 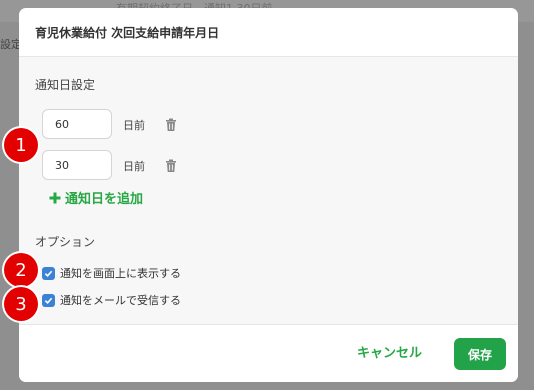 I want to click on plus-icon, so click(x=55, y=197).